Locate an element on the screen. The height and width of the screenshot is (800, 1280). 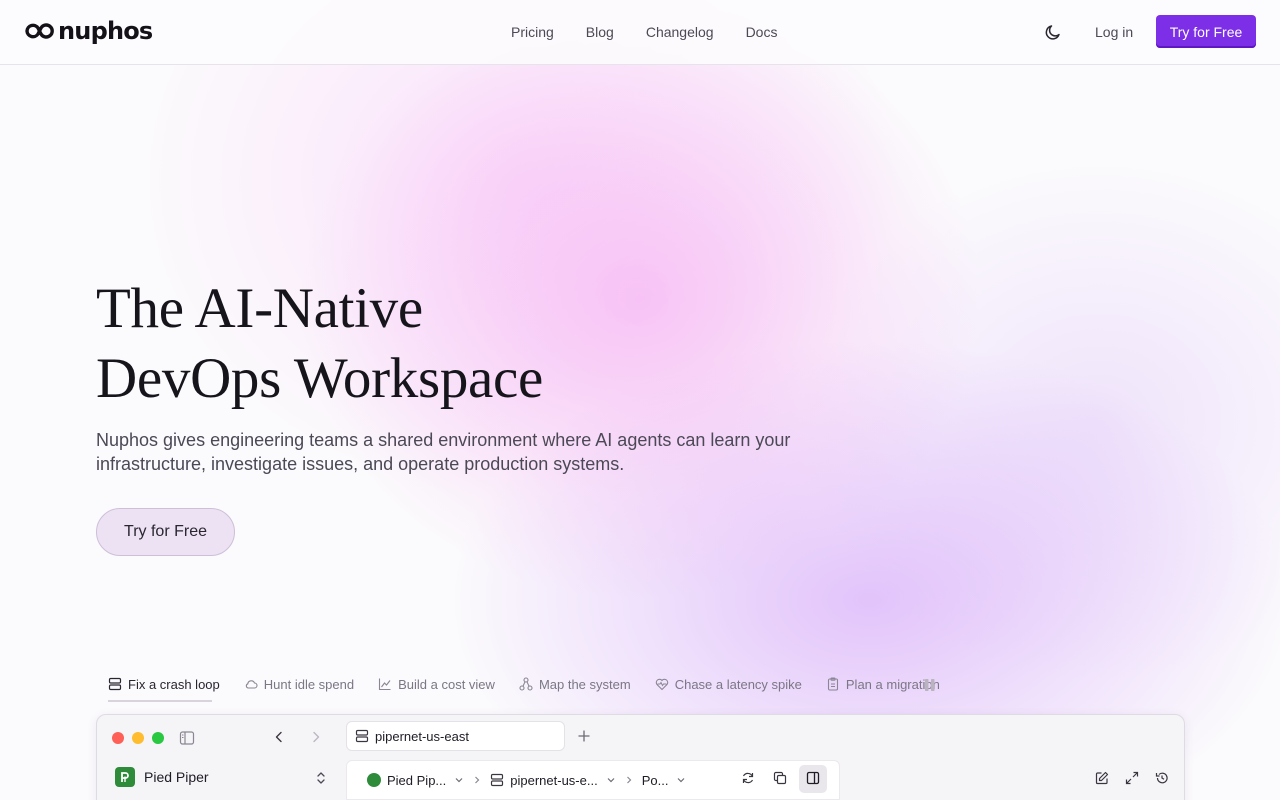
network-icon is located at coordinates (526, 684).